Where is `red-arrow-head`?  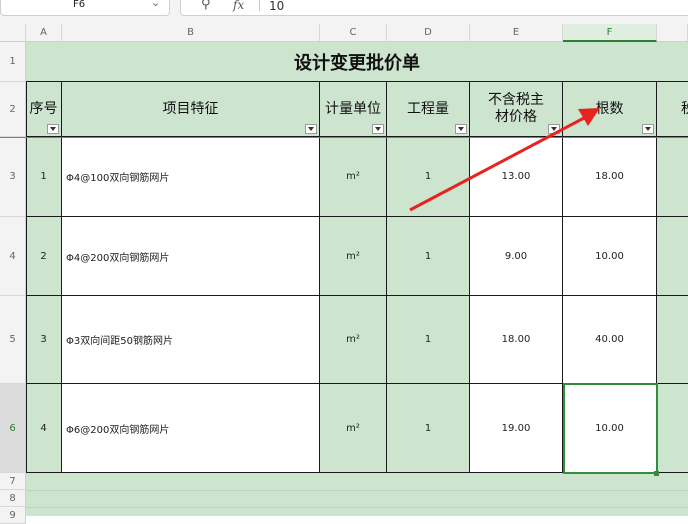 red-arrow-head is located at coordinates (589, 117).